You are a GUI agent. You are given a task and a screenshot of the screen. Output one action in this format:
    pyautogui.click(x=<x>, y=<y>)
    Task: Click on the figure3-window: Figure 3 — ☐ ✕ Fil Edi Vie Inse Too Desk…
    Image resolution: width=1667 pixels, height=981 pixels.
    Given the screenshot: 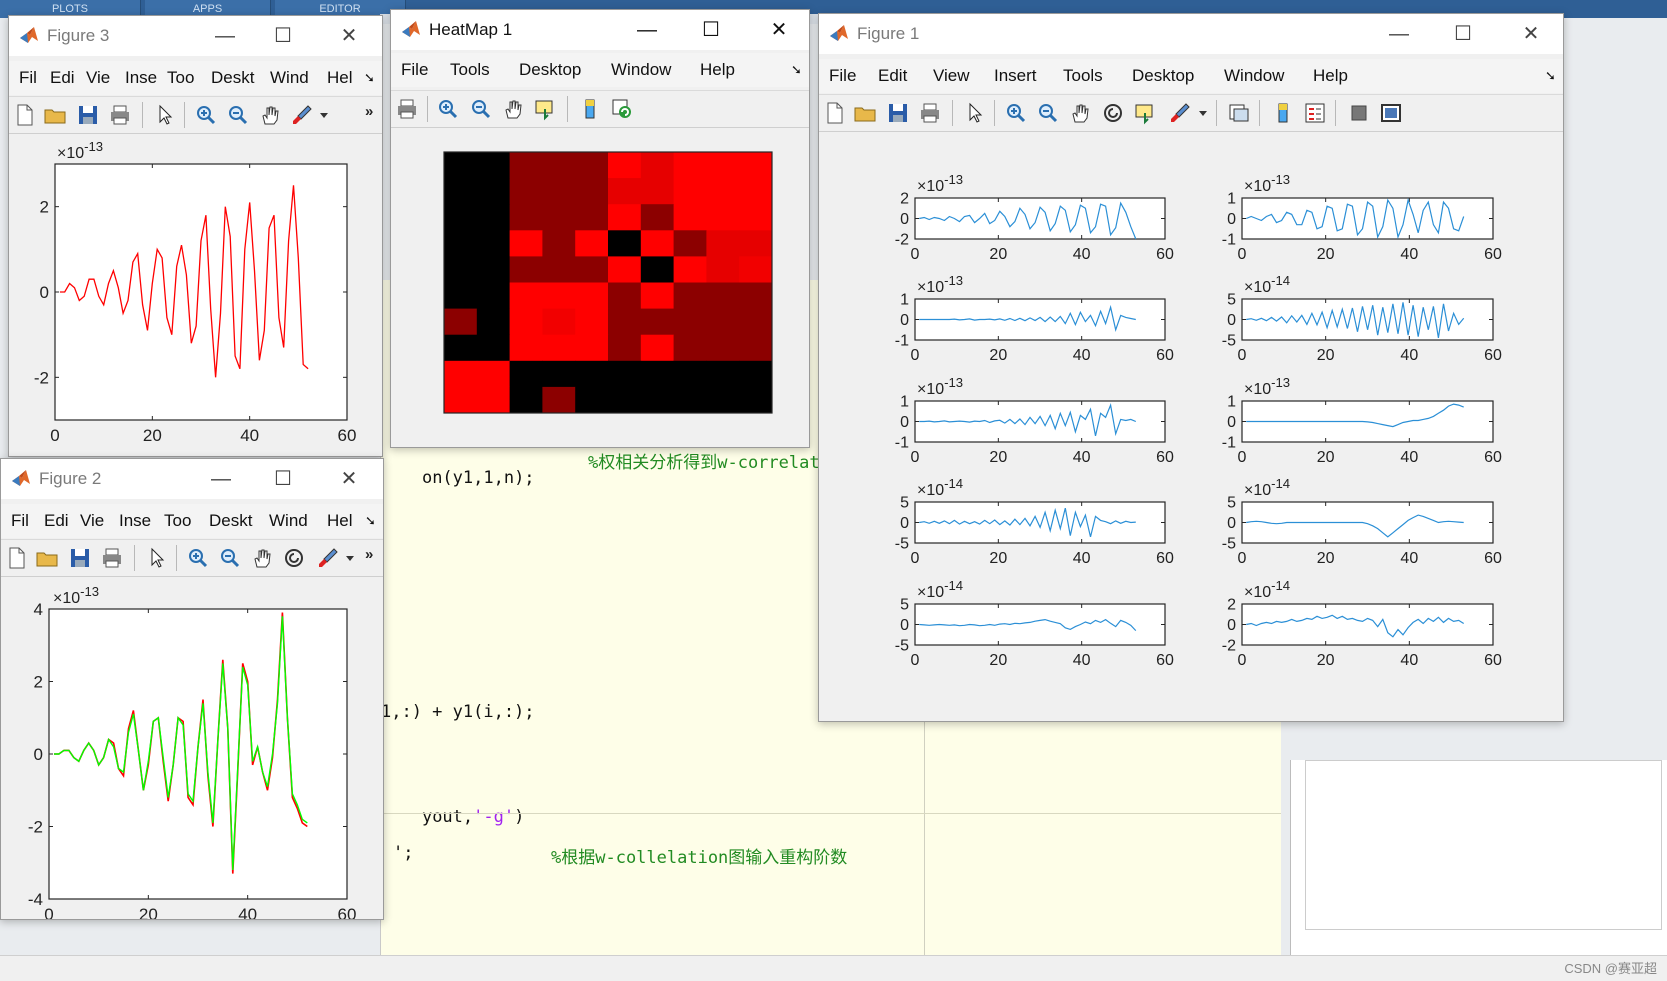 What is the action you would take?
    pyautogui.click(x=195, y=236)
    